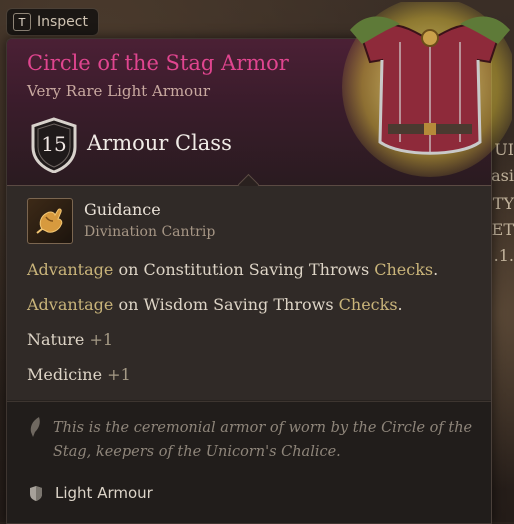 This screenshot has width=514, height=524. Describe the element at coordinates (503, 255) in the screenshot. I see `background-text: .1.` at that location.